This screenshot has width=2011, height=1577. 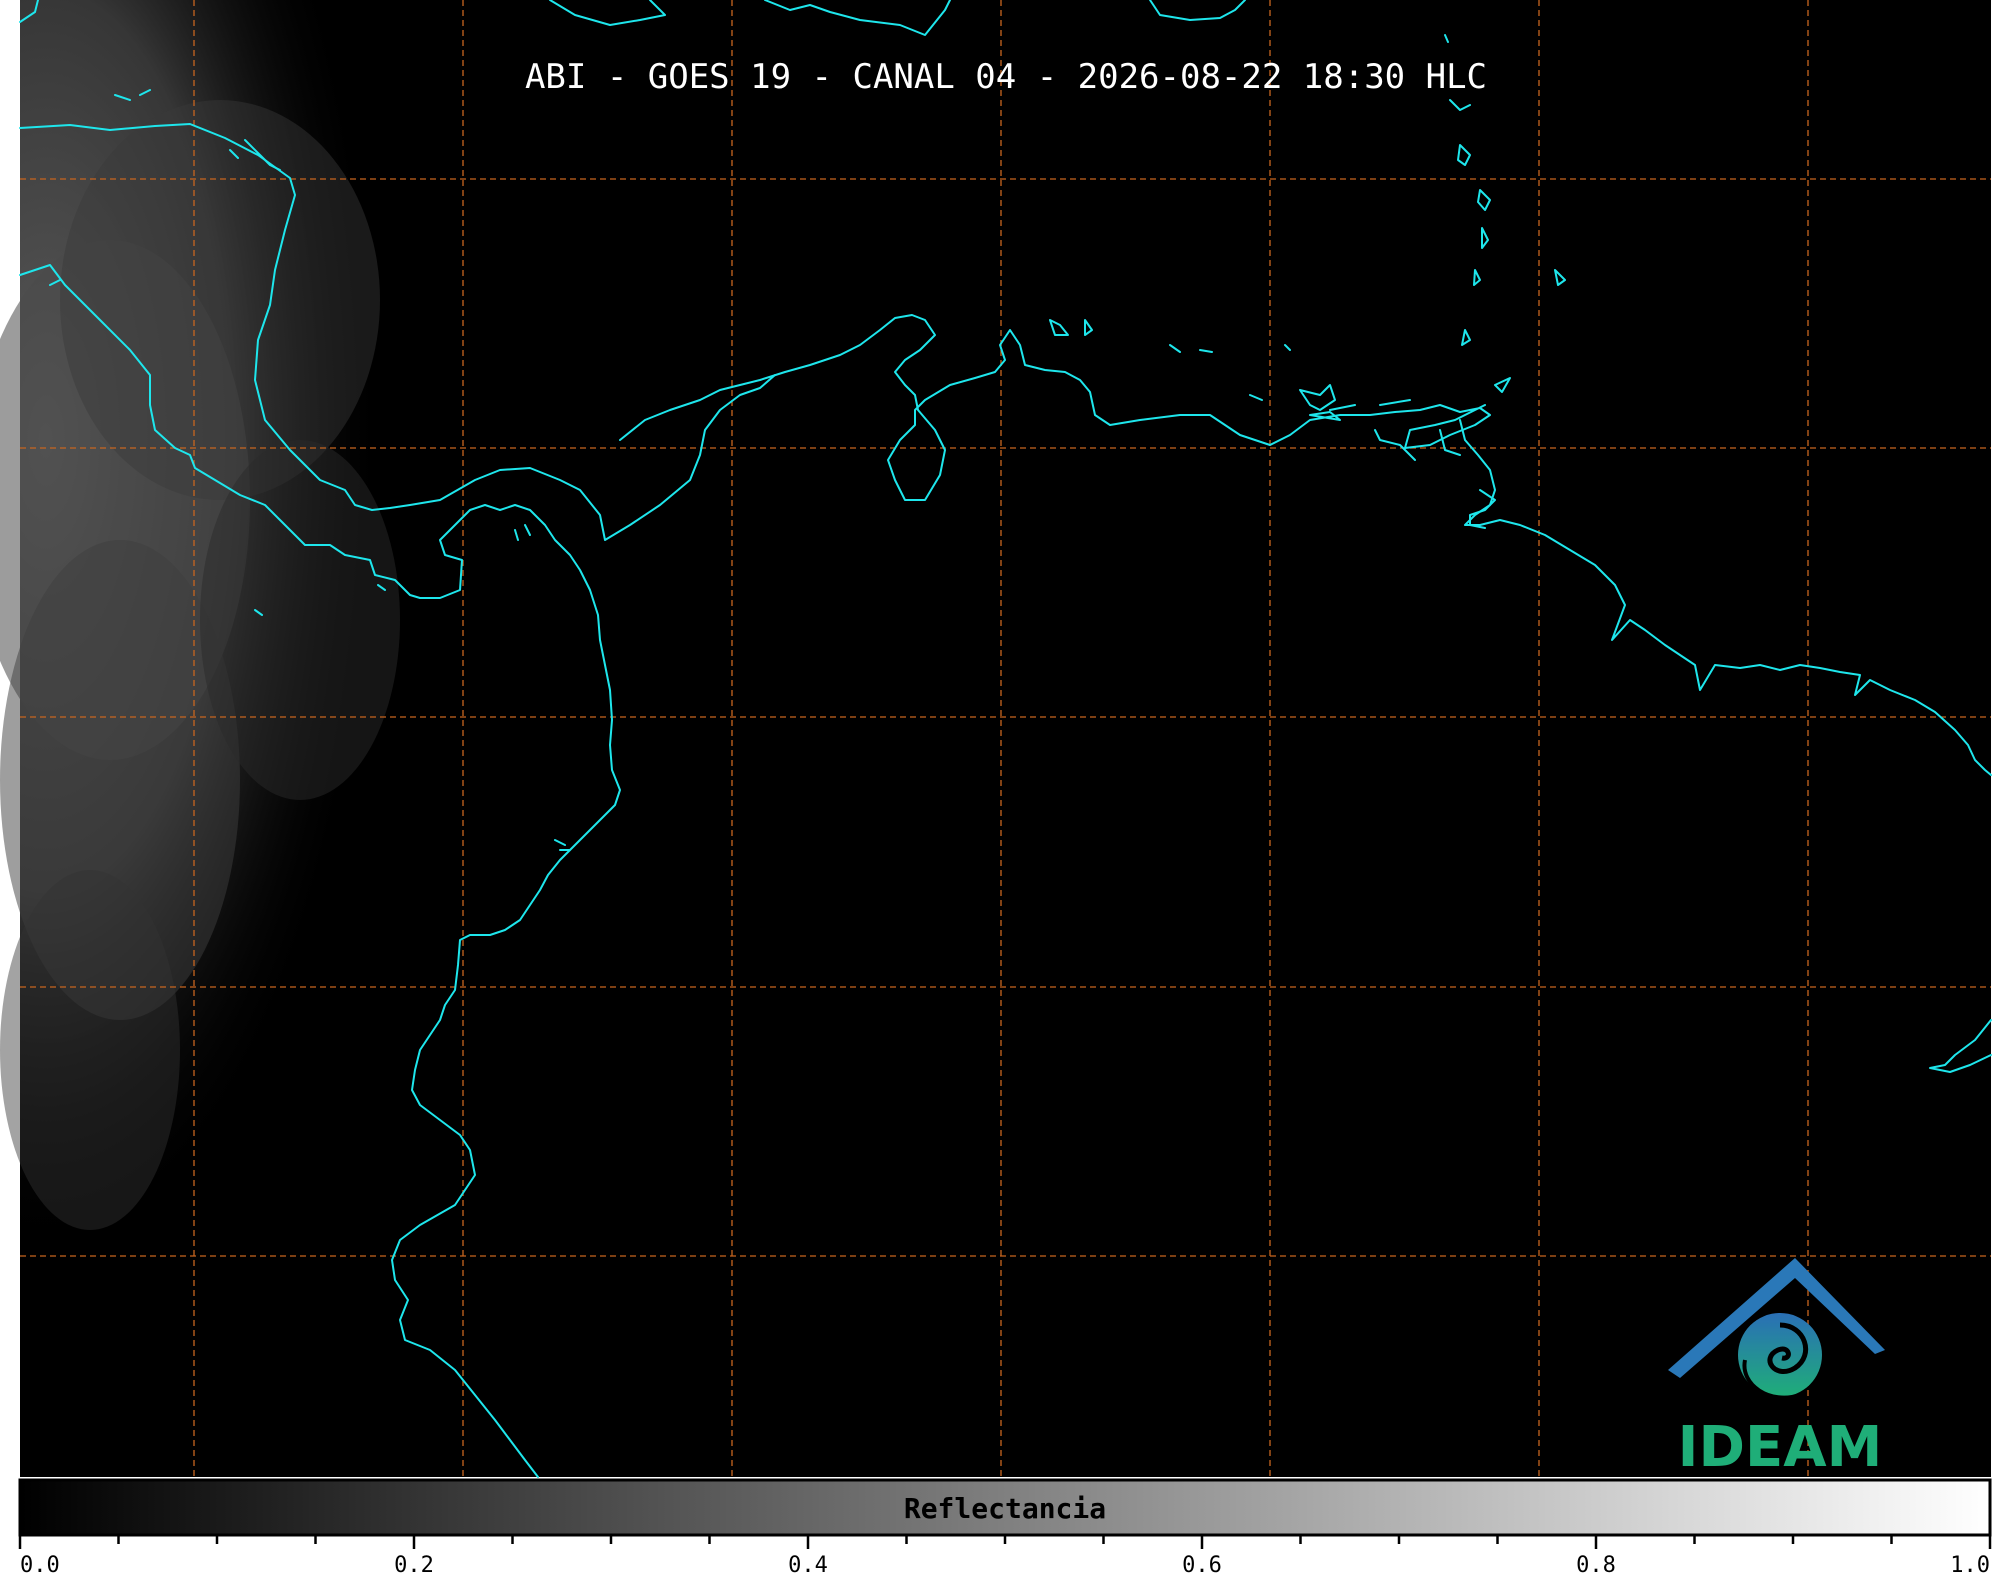 What do you see at coordinates (1780, 1447) in the screenshot?
I see `logo-text: IDEAM` at bounding box center [1780, 1447].